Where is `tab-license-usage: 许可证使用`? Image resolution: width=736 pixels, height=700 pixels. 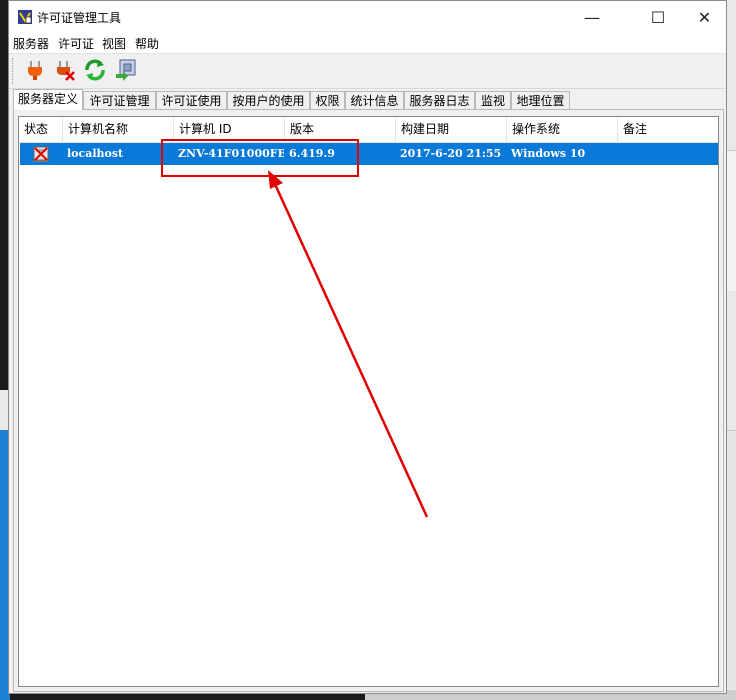
tab-license-usage: 许可证使用 is located at coordinates (191, 100).